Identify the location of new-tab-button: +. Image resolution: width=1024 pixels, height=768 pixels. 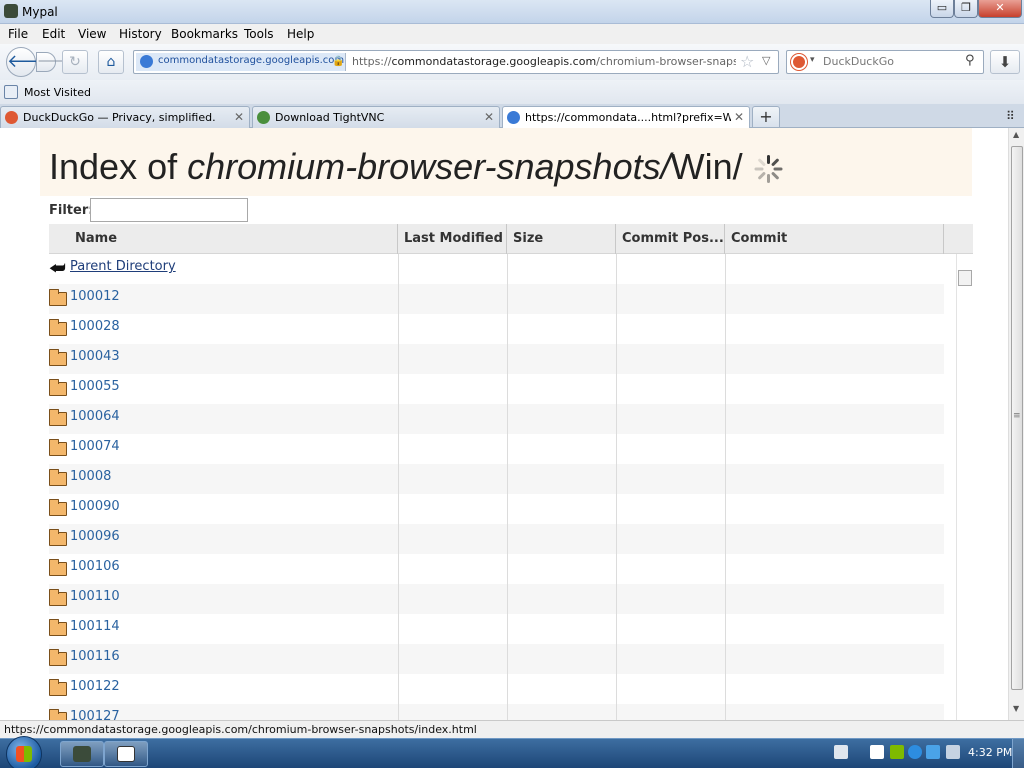
(766, 117).